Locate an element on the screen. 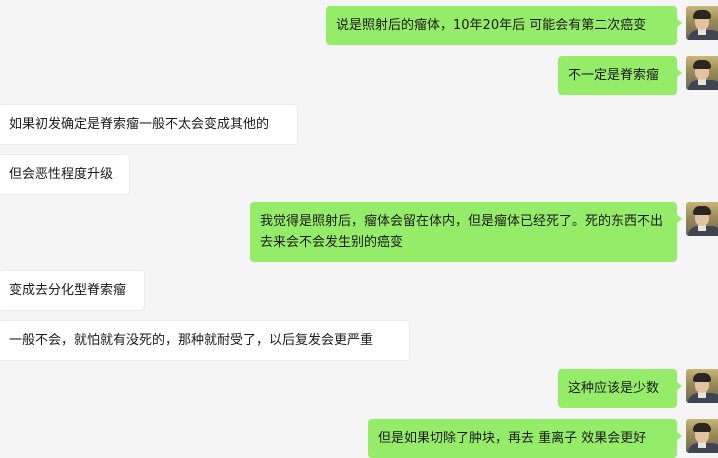 This screenshot has width=718, height=458. message-text: 一般不会，就怕就有没死的，那种就耐受了，以后复发会更严重 is located at coordinates (191, 340).